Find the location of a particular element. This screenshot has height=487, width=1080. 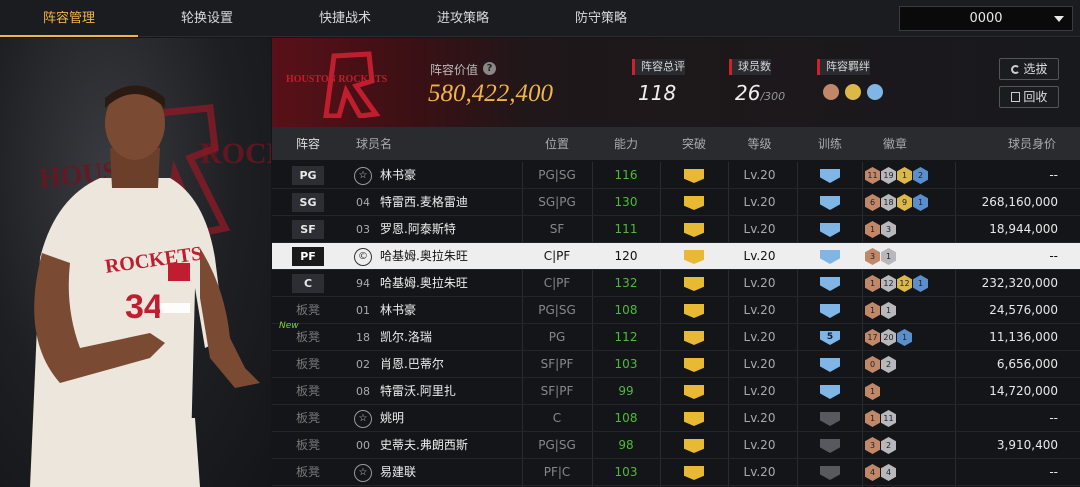

badge-icon: 12 is located at coordinates (904, 283).